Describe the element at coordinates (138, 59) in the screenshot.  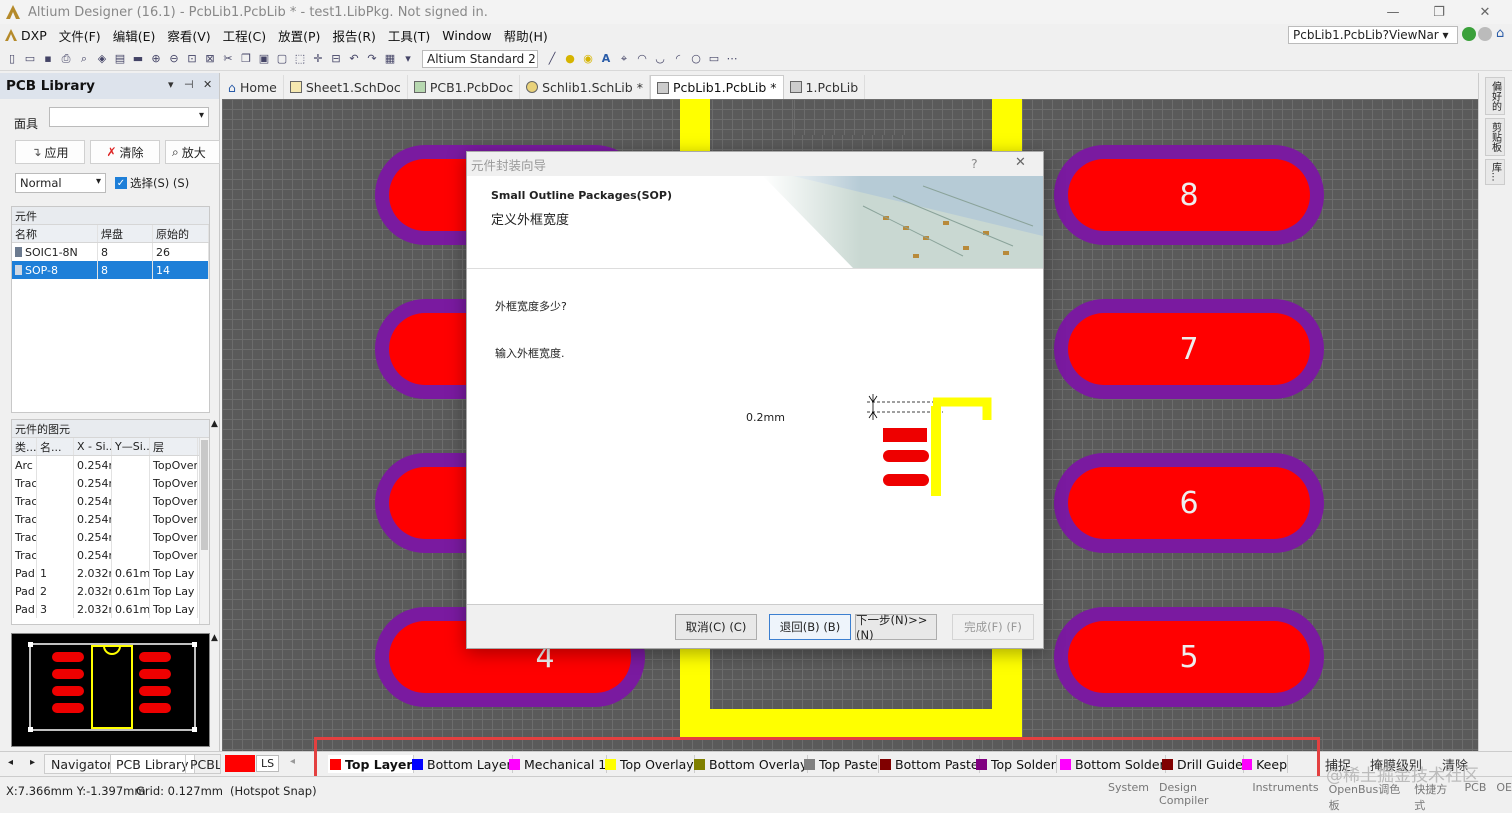
I see `folder-icon: ▬` at that location.